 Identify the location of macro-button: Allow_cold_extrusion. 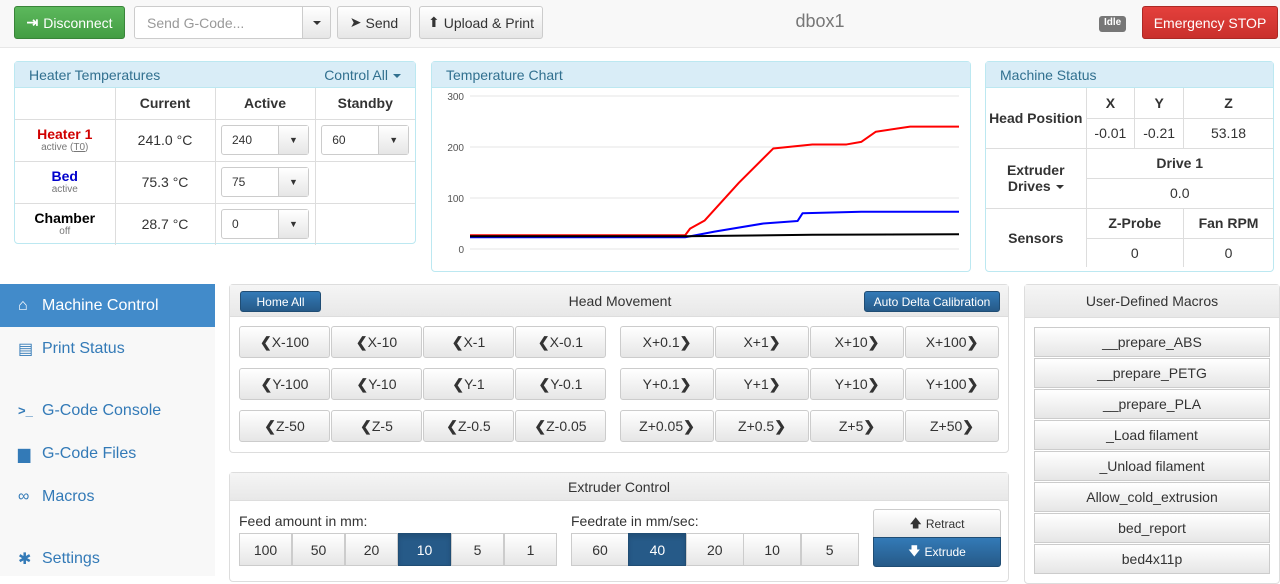
(1152, 497).